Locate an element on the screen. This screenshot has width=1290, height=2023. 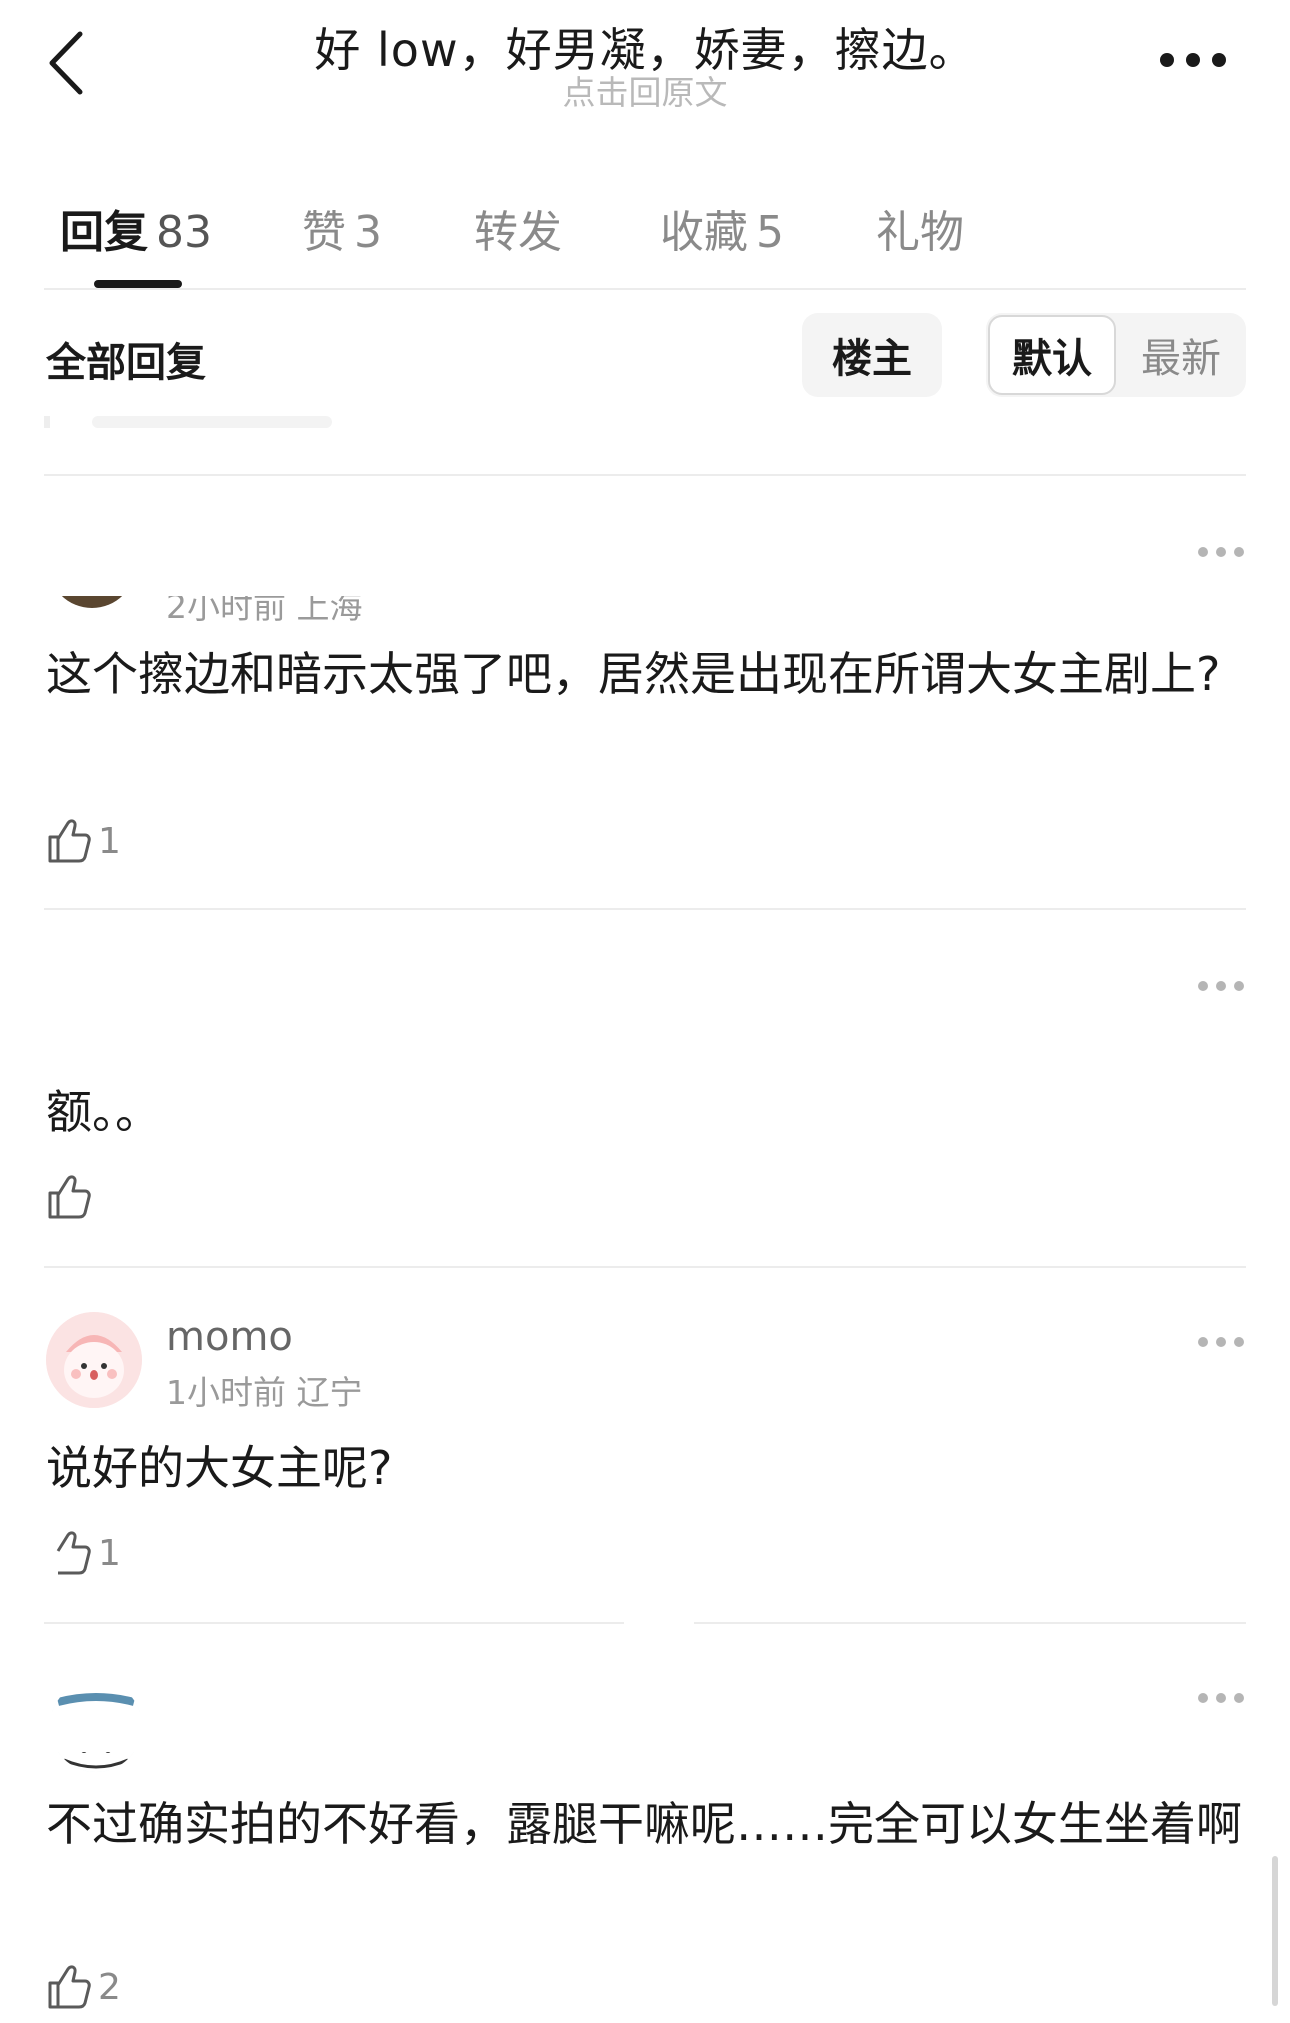
tab-gifts: 礼物 is located at coordinates (920, 228).